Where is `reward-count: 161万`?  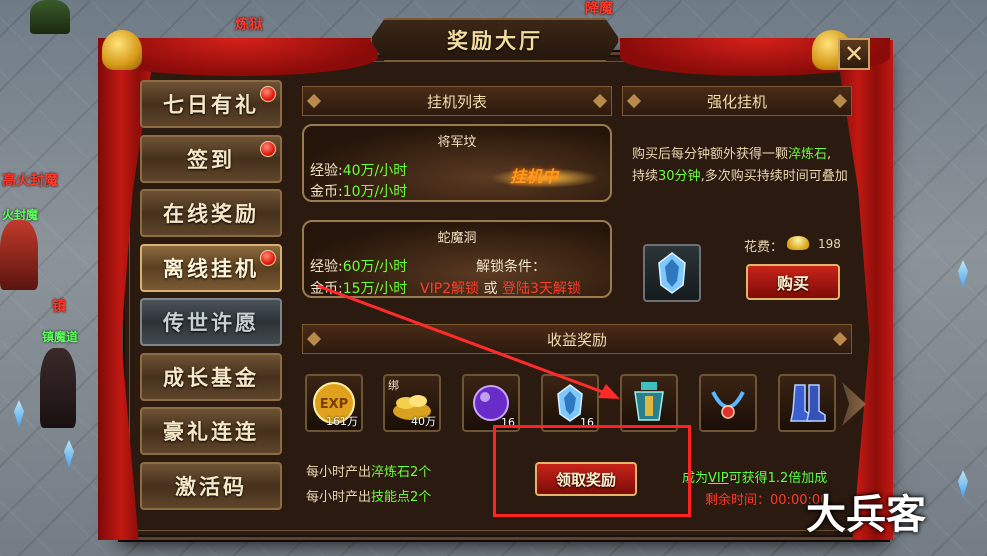
reward-count: 161万 is located at coordinates (342, 421).